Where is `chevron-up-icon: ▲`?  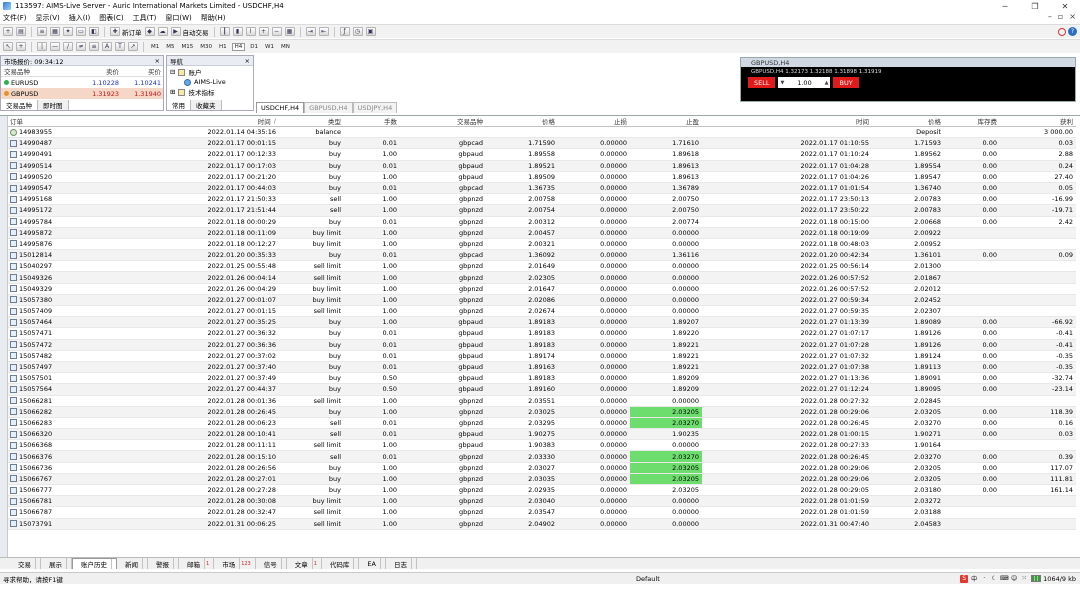 chevron-up-icon: ▲ is located at coordinates (827, 83).